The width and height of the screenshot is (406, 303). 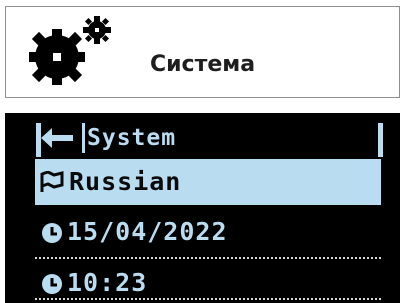 What do you see at coordinates (107, 282) in the screenshot?
I see `menu-item-label: 10:23` at bounding box center [107, 282].